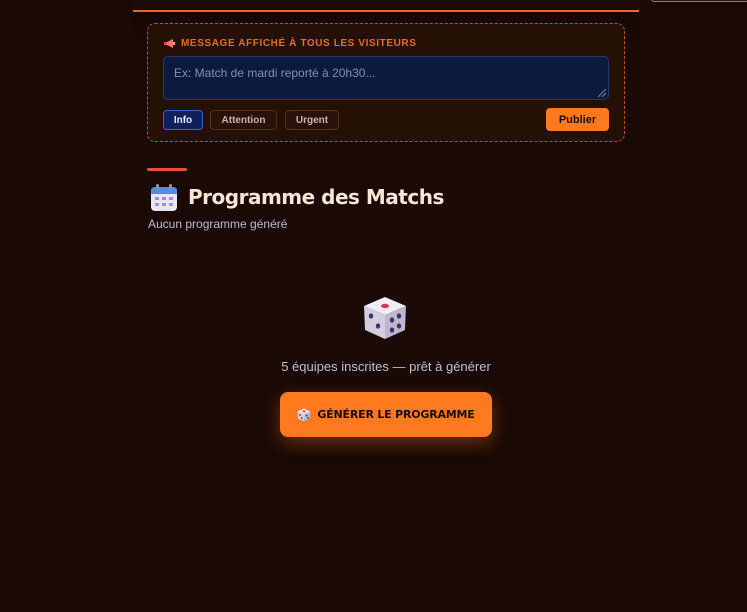 This screenshot has height=612, width=747. I want to click on type-chip-attention: Attention, so click(243, 120).